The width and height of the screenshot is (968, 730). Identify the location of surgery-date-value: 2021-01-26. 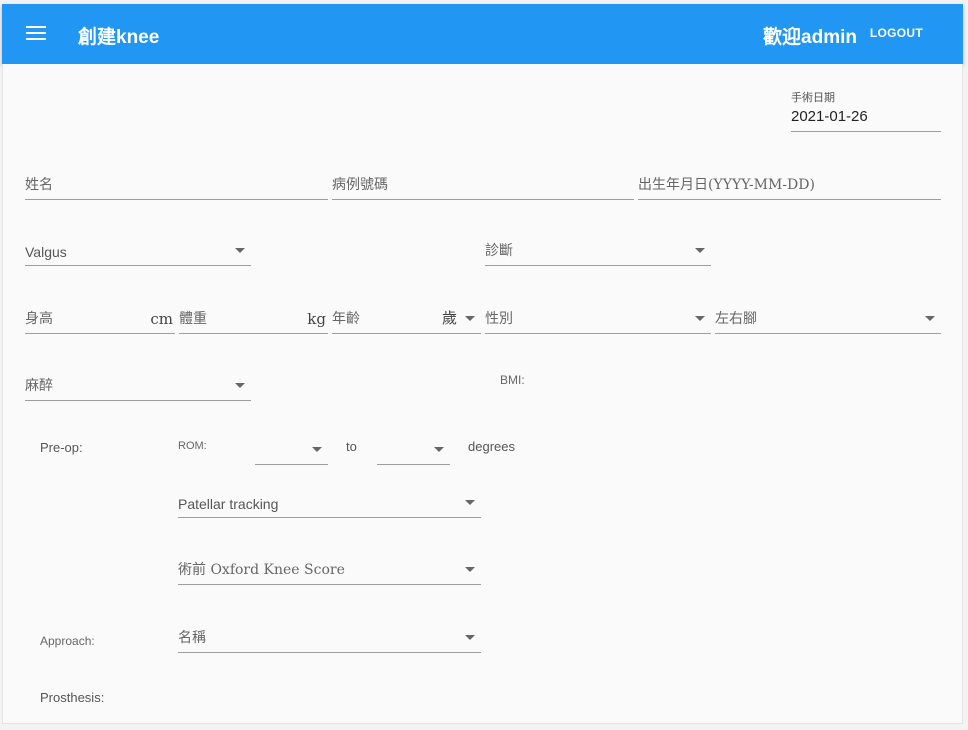
(829, 116).